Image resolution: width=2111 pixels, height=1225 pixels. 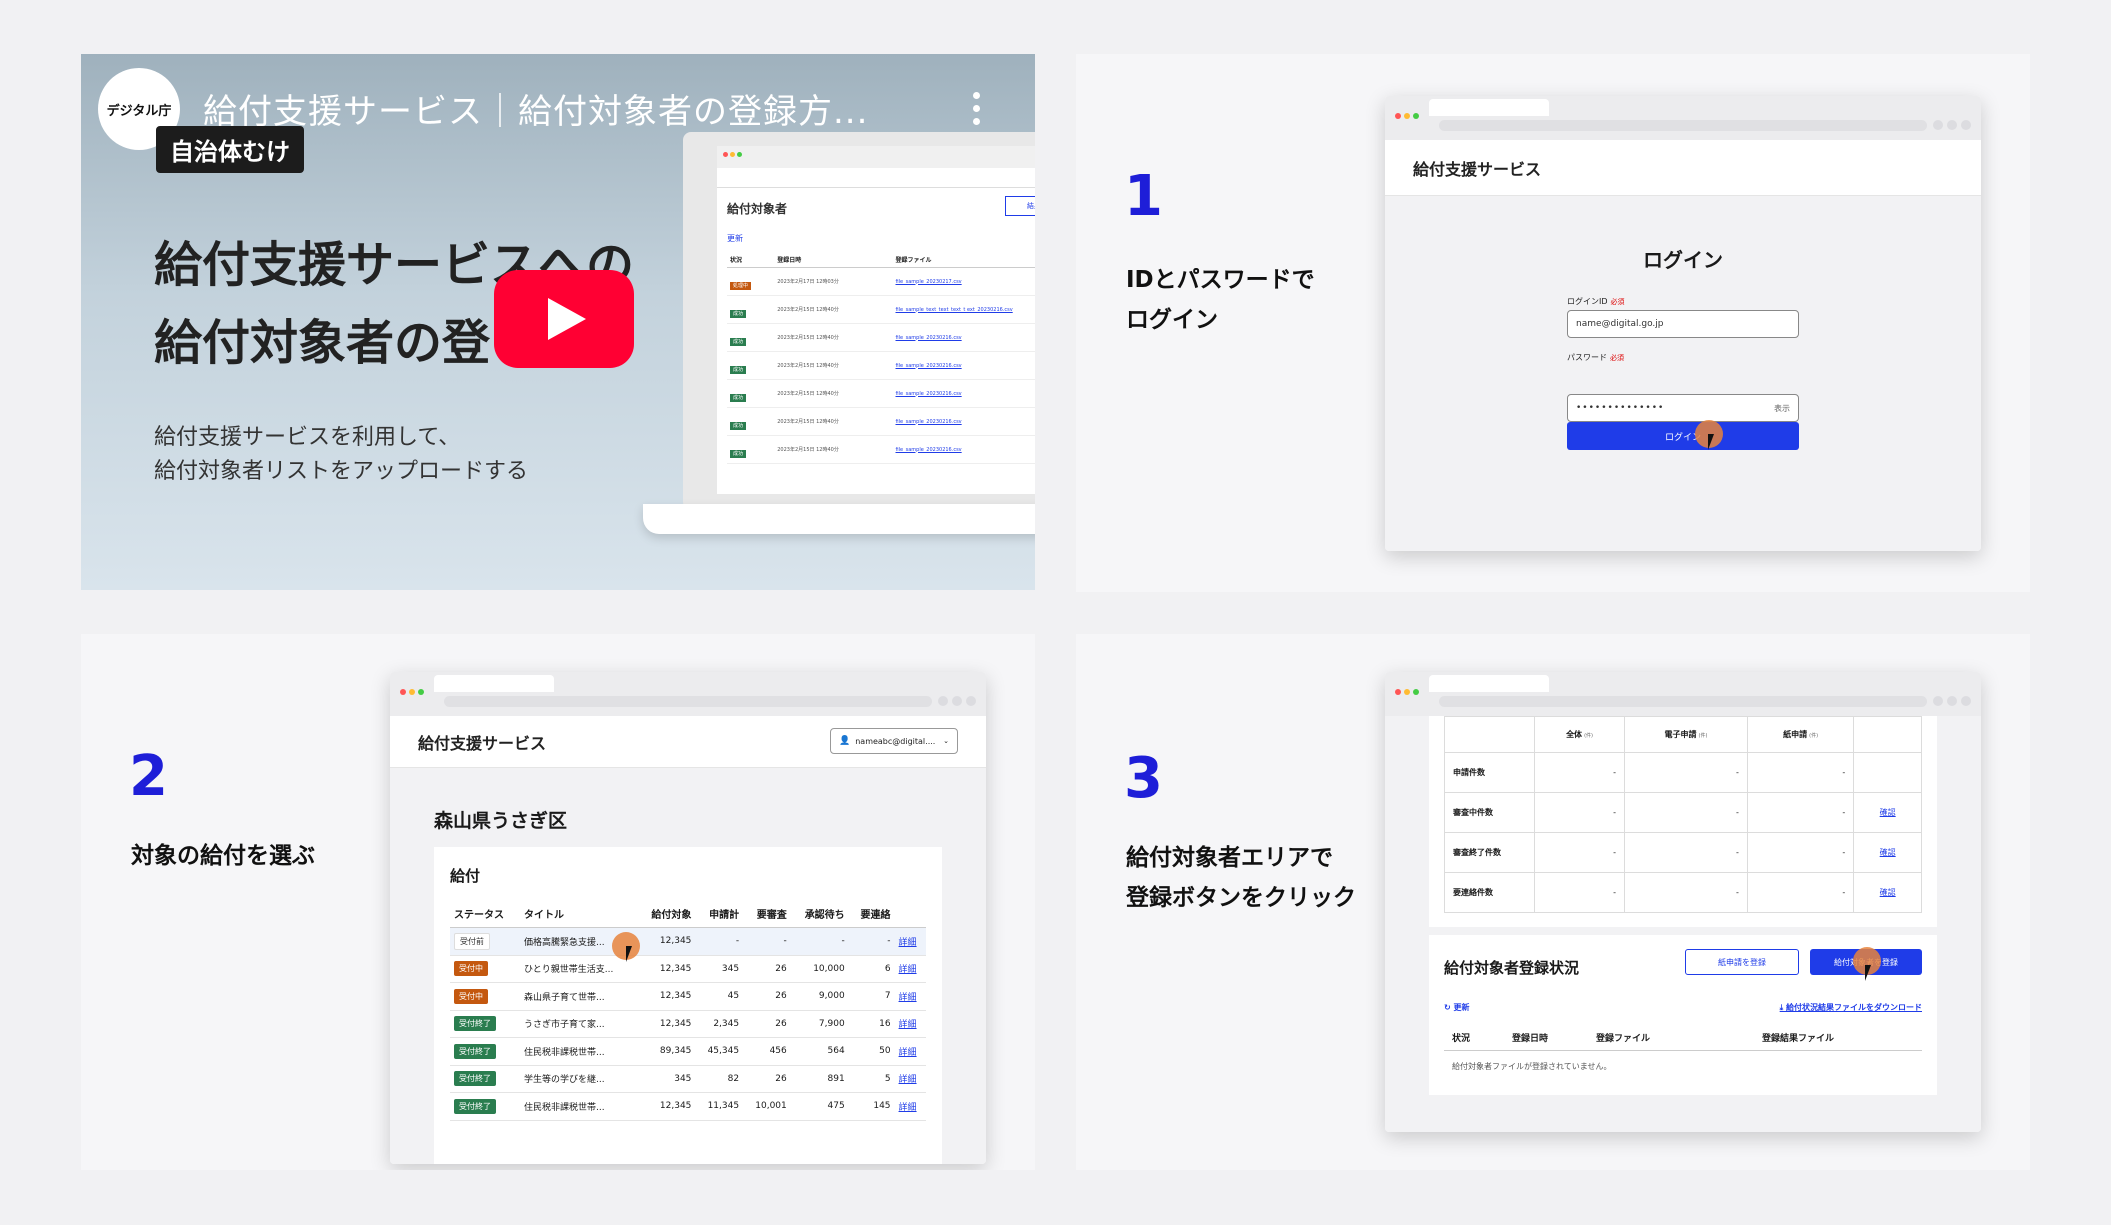 I want to click on summary-row: 申請件数 - - -, so click(x=1683, y=772).